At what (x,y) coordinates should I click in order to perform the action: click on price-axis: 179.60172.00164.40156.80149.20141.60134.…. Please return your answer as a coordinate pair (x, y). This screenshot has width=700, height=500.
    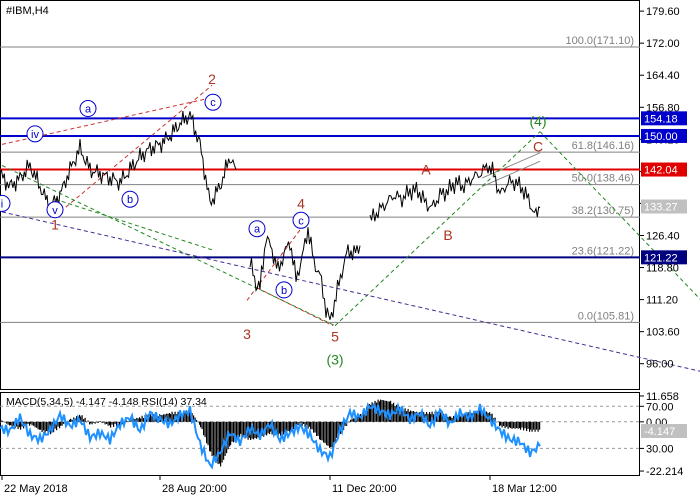
    Looking at the image, I should click on (663, 188).